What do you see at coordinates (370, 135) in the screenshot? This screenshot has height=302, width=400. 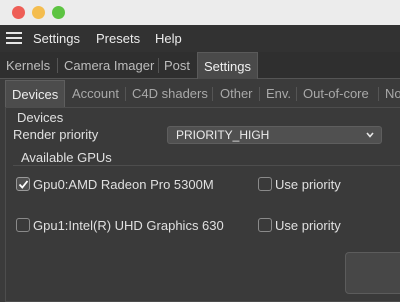 I see `chevron-down-icon` at bounding box center [370, 135].